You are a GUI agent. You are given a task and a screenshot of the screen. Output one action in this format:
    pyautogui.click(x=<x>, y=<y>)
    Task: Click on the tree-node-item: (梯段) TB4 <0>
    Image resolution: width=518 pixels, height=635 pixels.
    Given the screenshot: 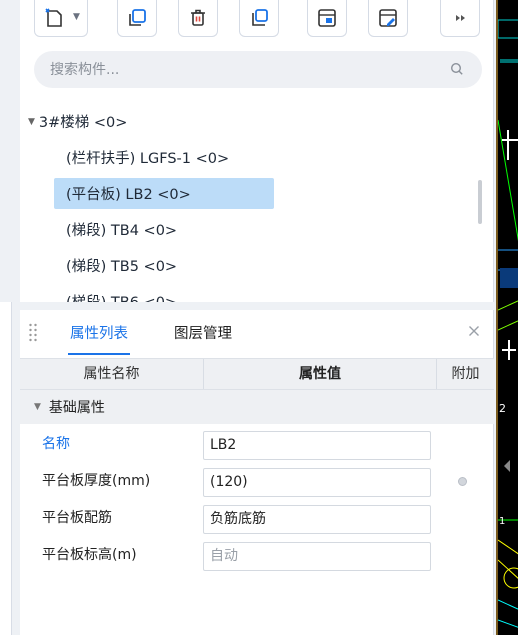 What is the action you would take?
    pyautogui.click(x=115, y=229)
    